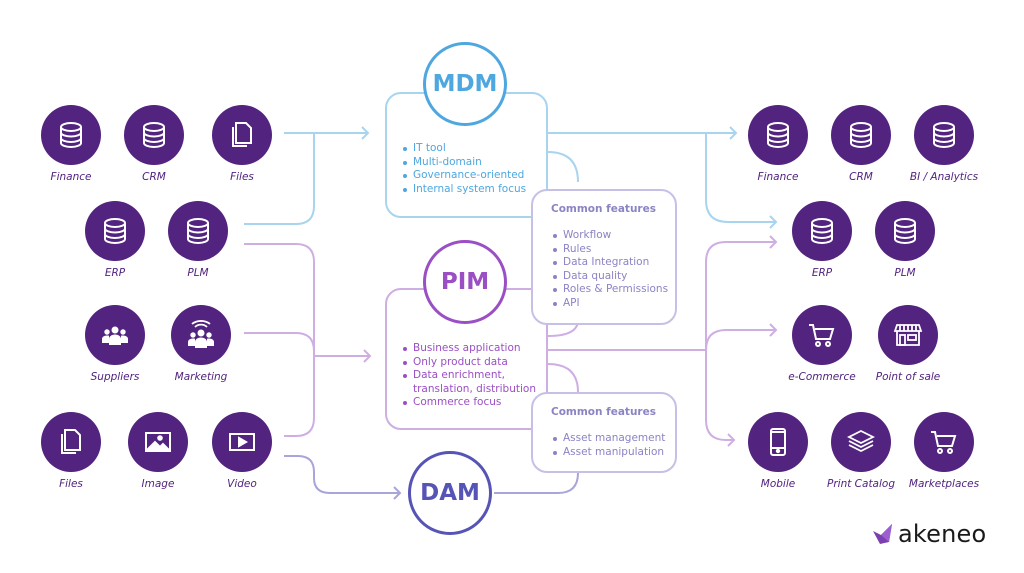  What do you see at coordinates (613, 304) in the screenshot?
I see `common-feature-item: API` at bounding box center [613, 304].